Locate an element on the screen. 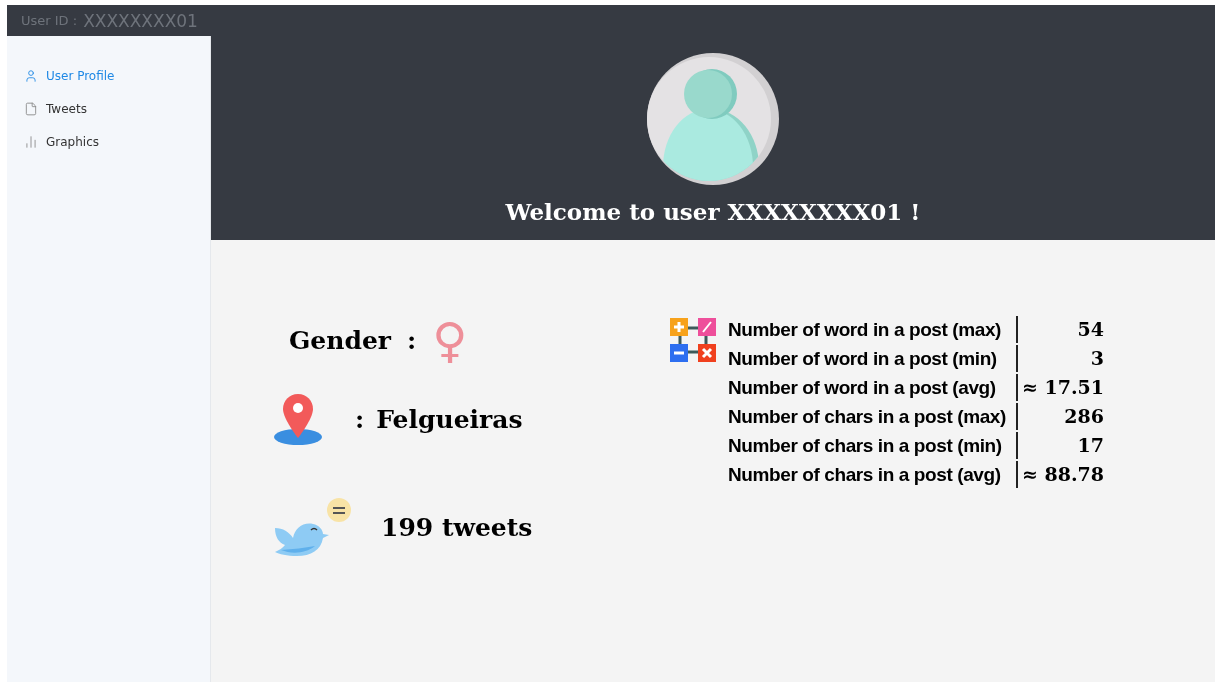 The image size is (1215, 682). sidebar-item: User Profile is located at coordinates (108, 75).